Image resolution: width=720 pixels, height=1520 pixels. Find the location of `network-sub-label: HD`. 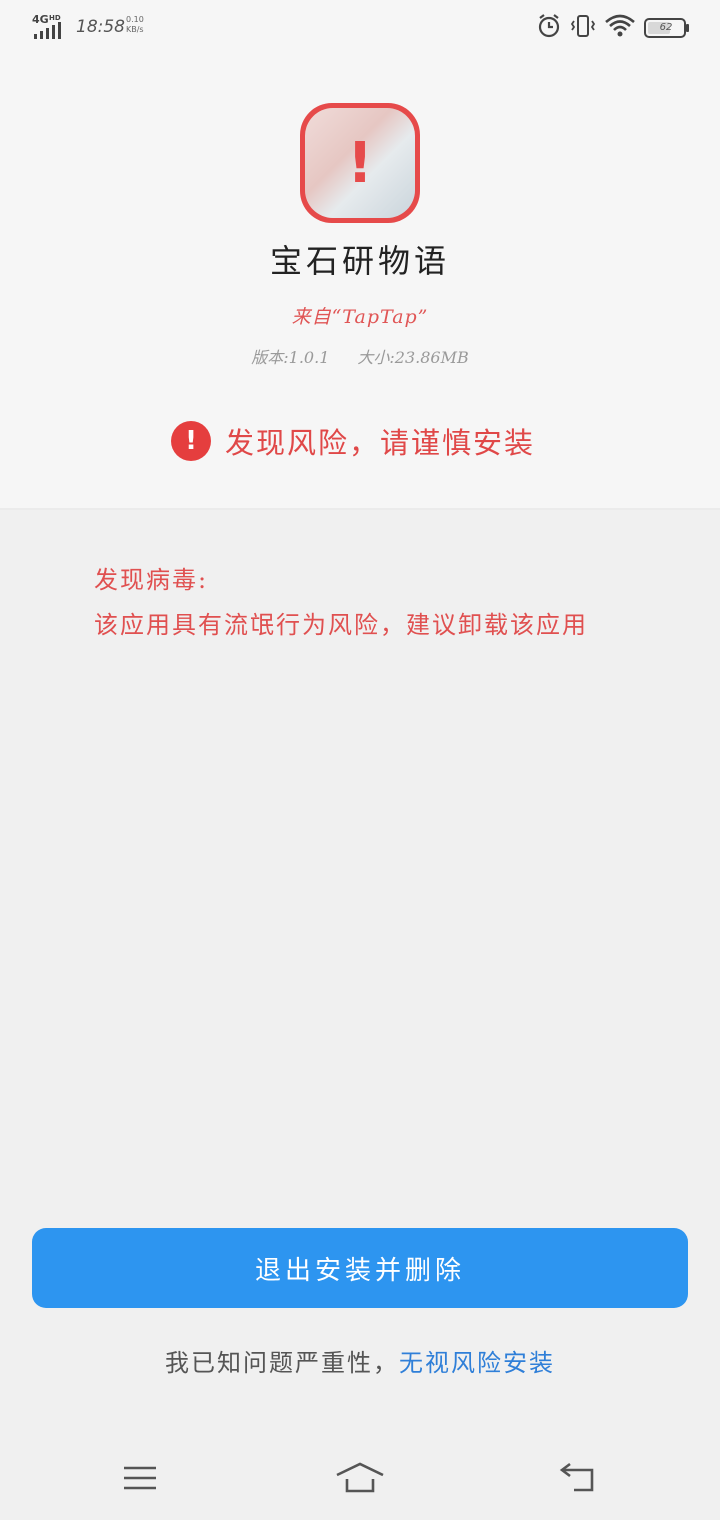

network-sub-label: HD is located at coordinates (55, 18).